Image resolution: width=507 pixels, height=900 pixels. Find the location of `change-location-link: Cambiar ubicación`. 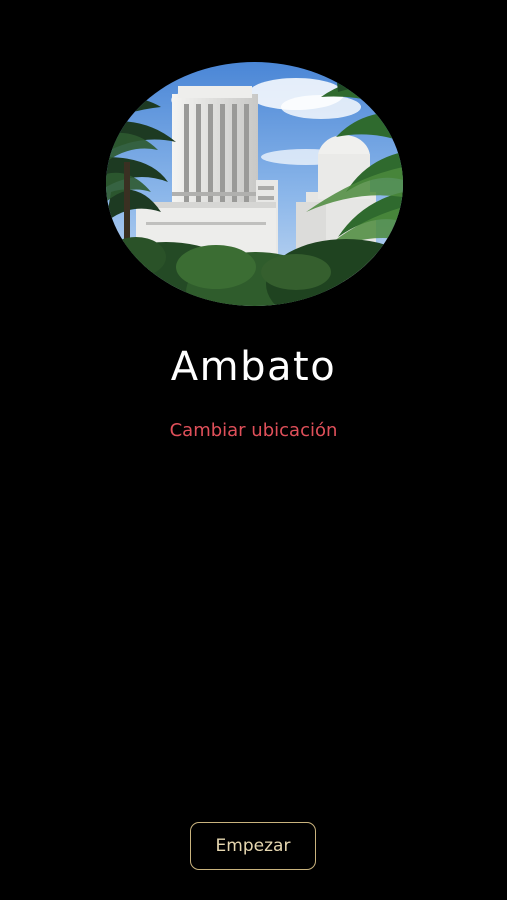

change-location-link: Cambiar ubicación is located at coordinates (253, 430).